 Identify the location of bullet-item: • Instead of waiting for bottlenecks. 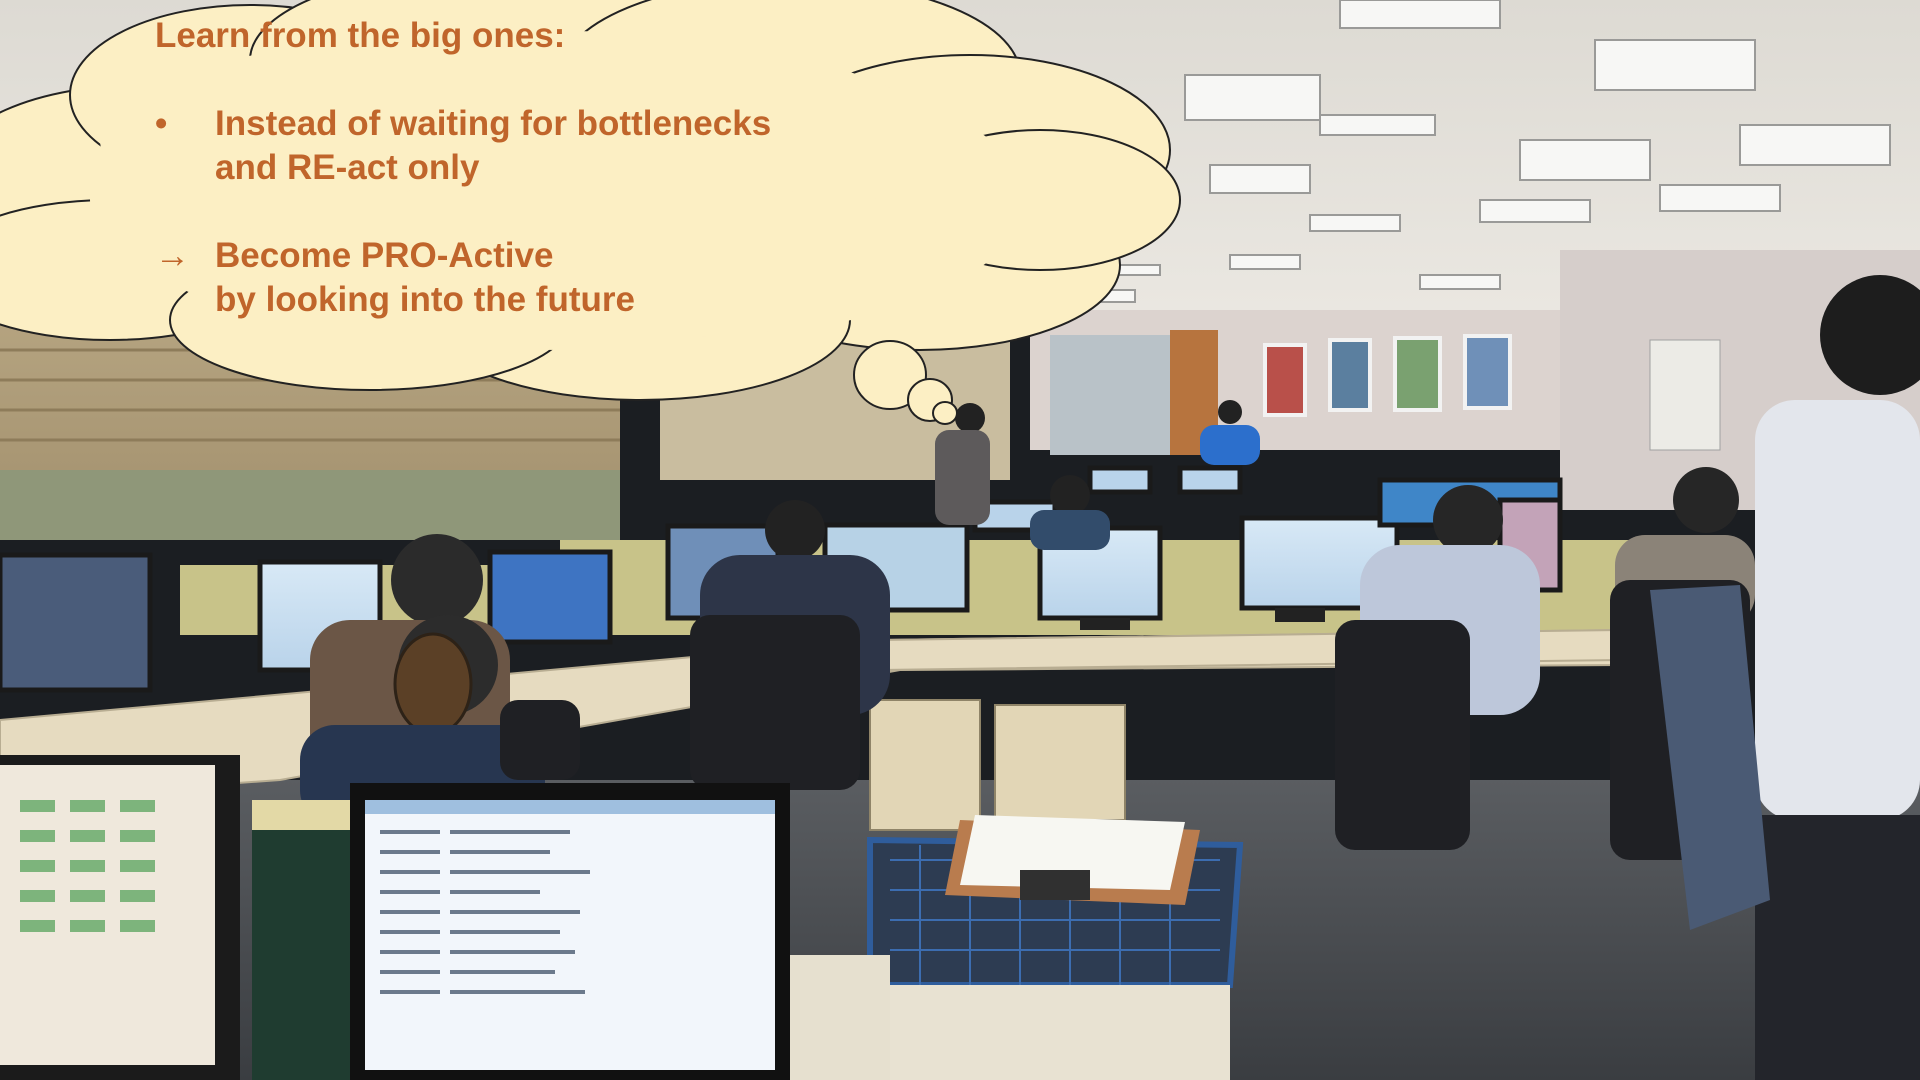
(545, 124).